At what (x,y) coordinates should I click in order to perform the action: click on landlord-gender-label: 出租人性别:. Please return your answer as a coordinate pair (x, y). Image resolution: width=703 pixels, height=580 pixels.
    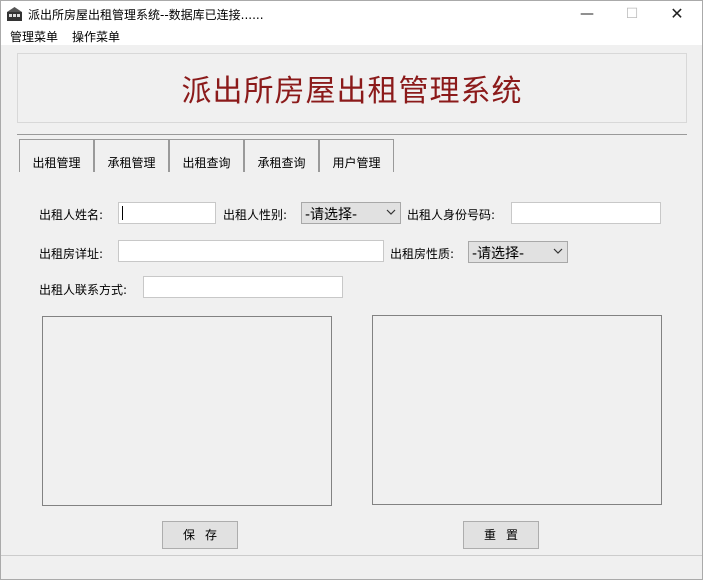
    Looking at the image, I should click on (255, 215).